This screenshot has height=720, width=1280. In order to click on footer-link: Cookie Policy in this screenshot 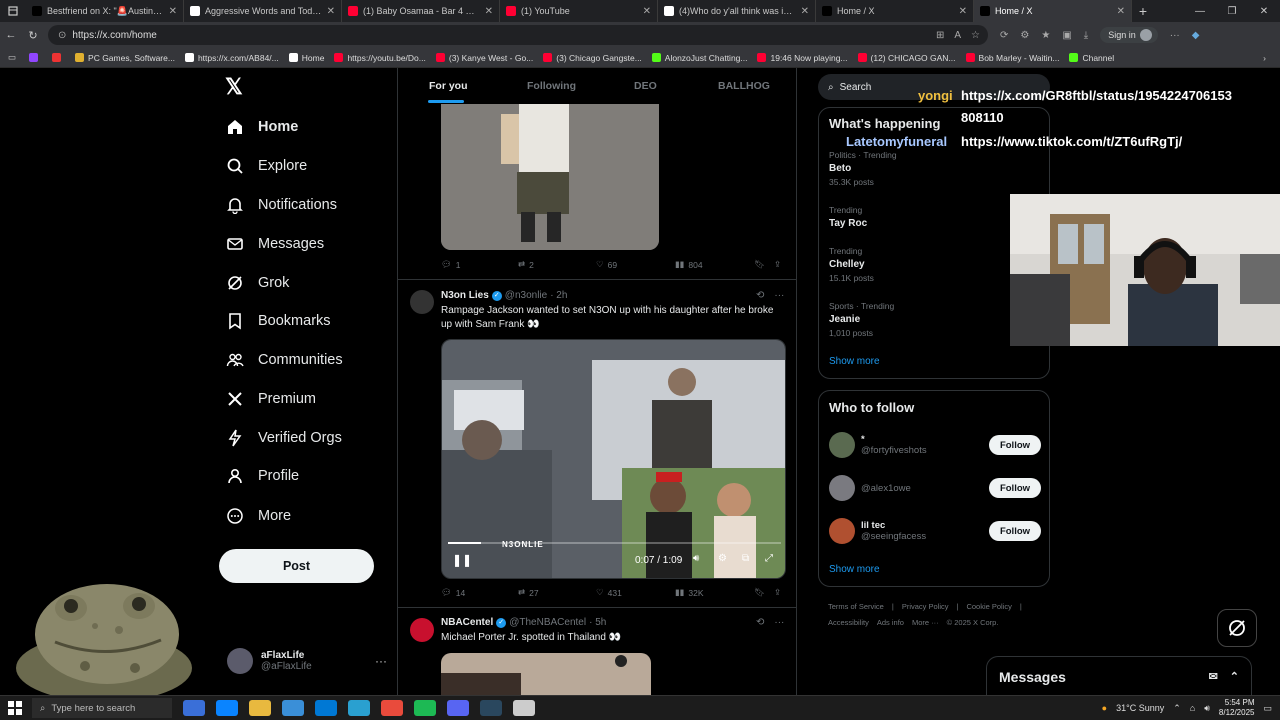, I will do `click(988, 606)`.